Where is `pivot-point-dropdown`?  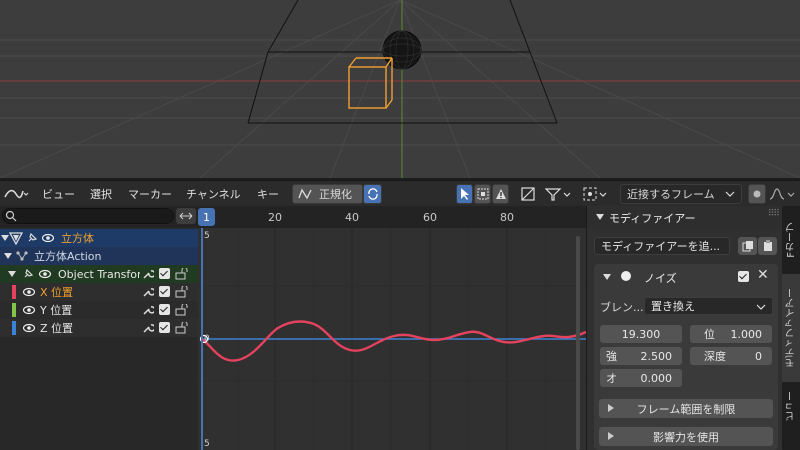 pivot-point-dropdown is located at coordinates (597, 194).